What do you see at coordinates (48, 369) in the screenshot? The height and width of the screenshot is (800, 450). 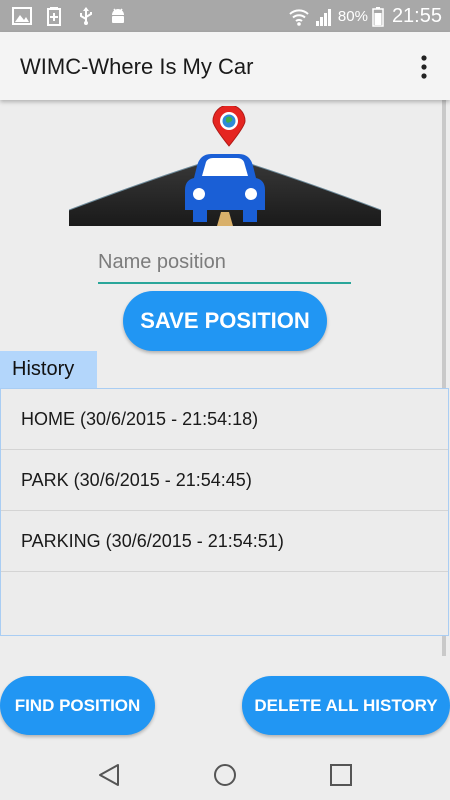 I see `history-label: History` at bounding box center [48, 369].